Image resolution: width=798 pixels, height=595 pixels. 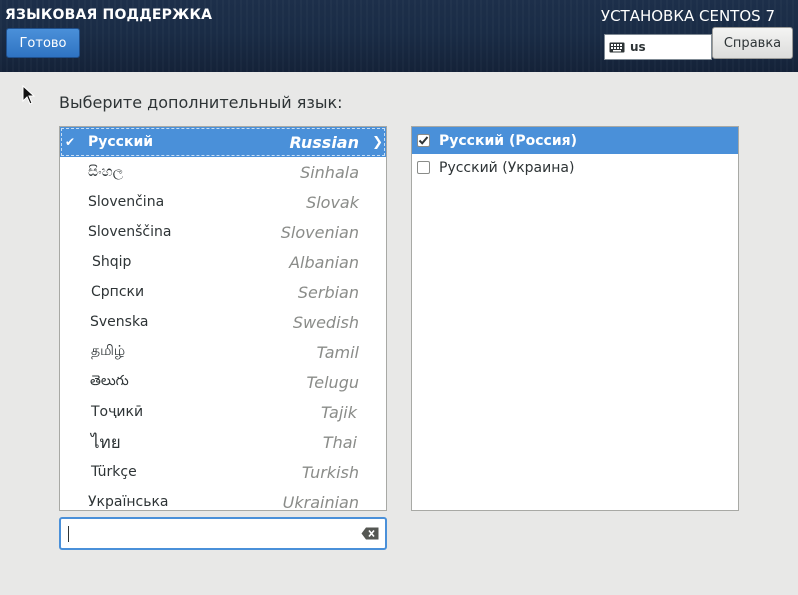 What do you see at coordinates (223, 499) in the screenshot?
I see `language-row: Українська Ukrainian` at bounding box center [223, 499].